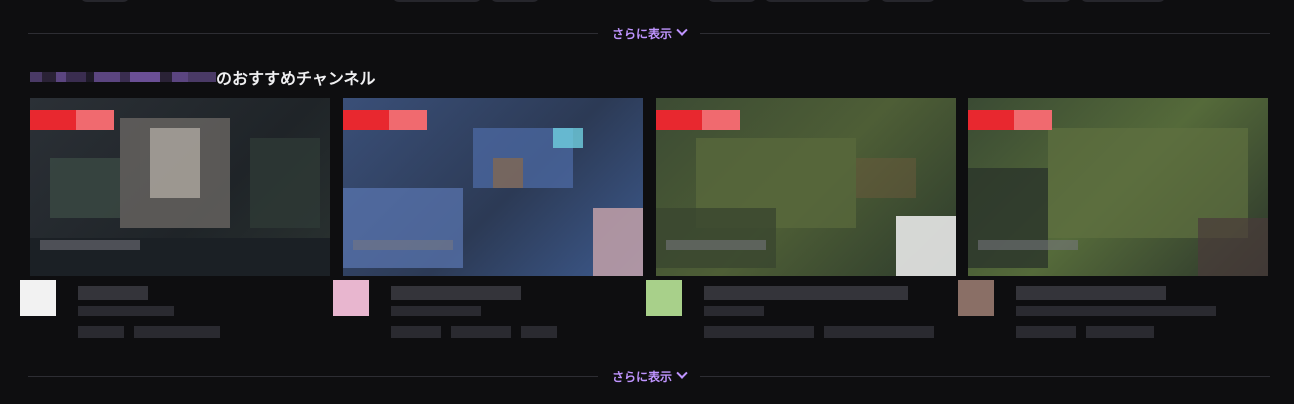 The image size is (1294, 404). I want to click on censored-username, so click(123, 77).